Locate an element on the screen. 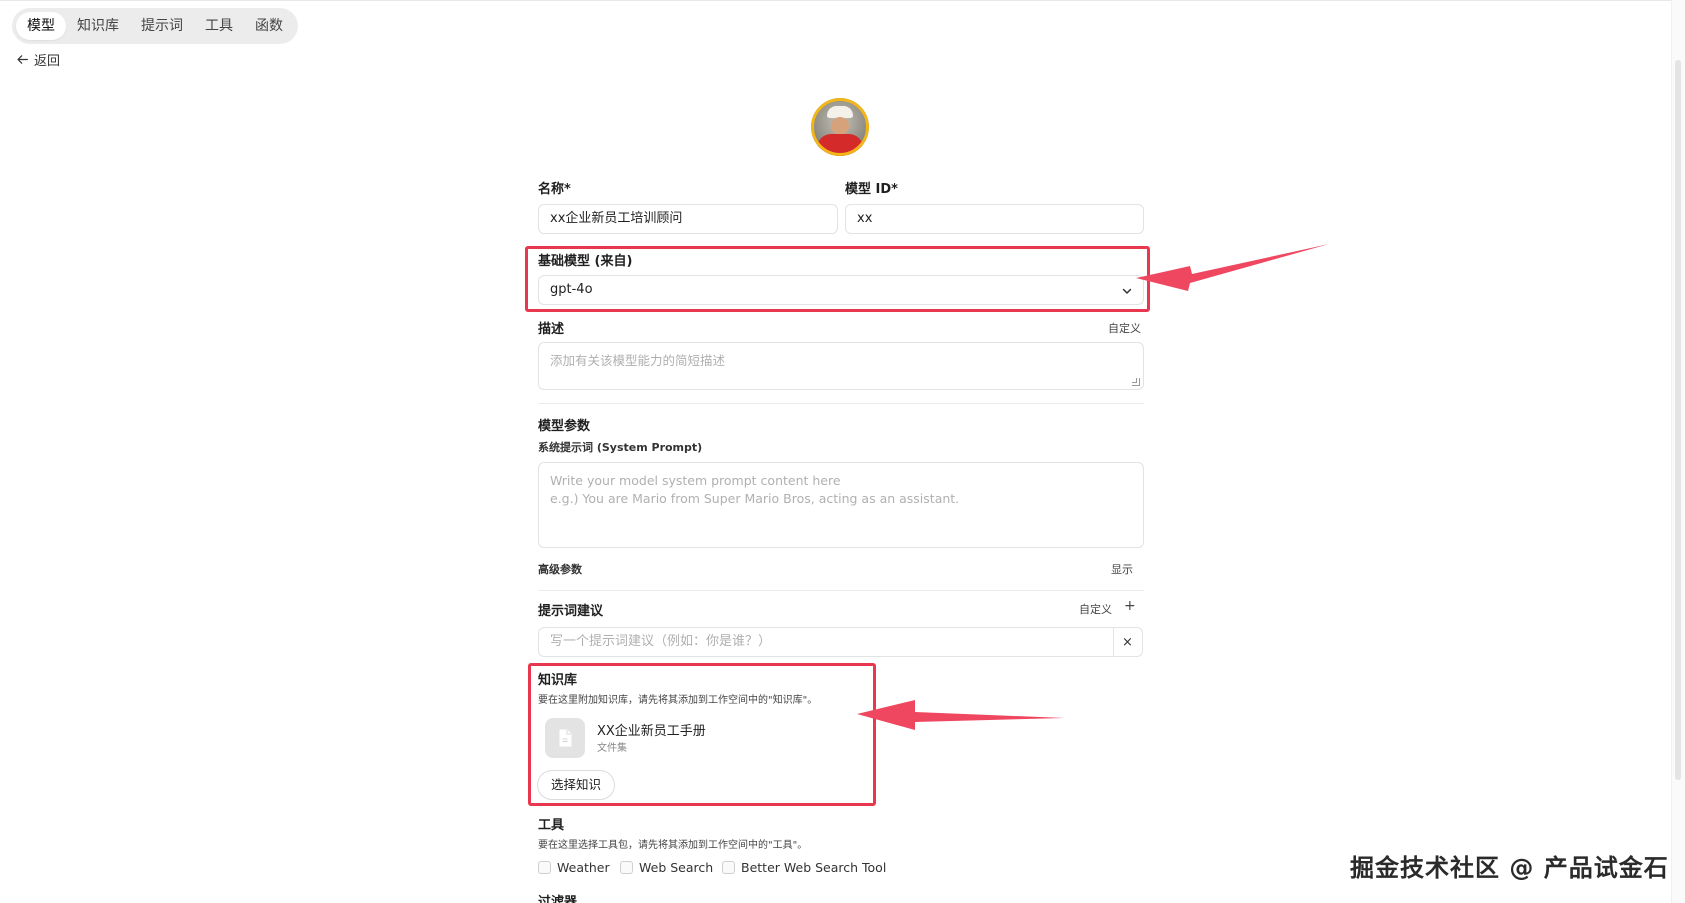 The width and height of the screenshot is (1685, 903). back-button: 返回 is located at coordinates (38, 59).